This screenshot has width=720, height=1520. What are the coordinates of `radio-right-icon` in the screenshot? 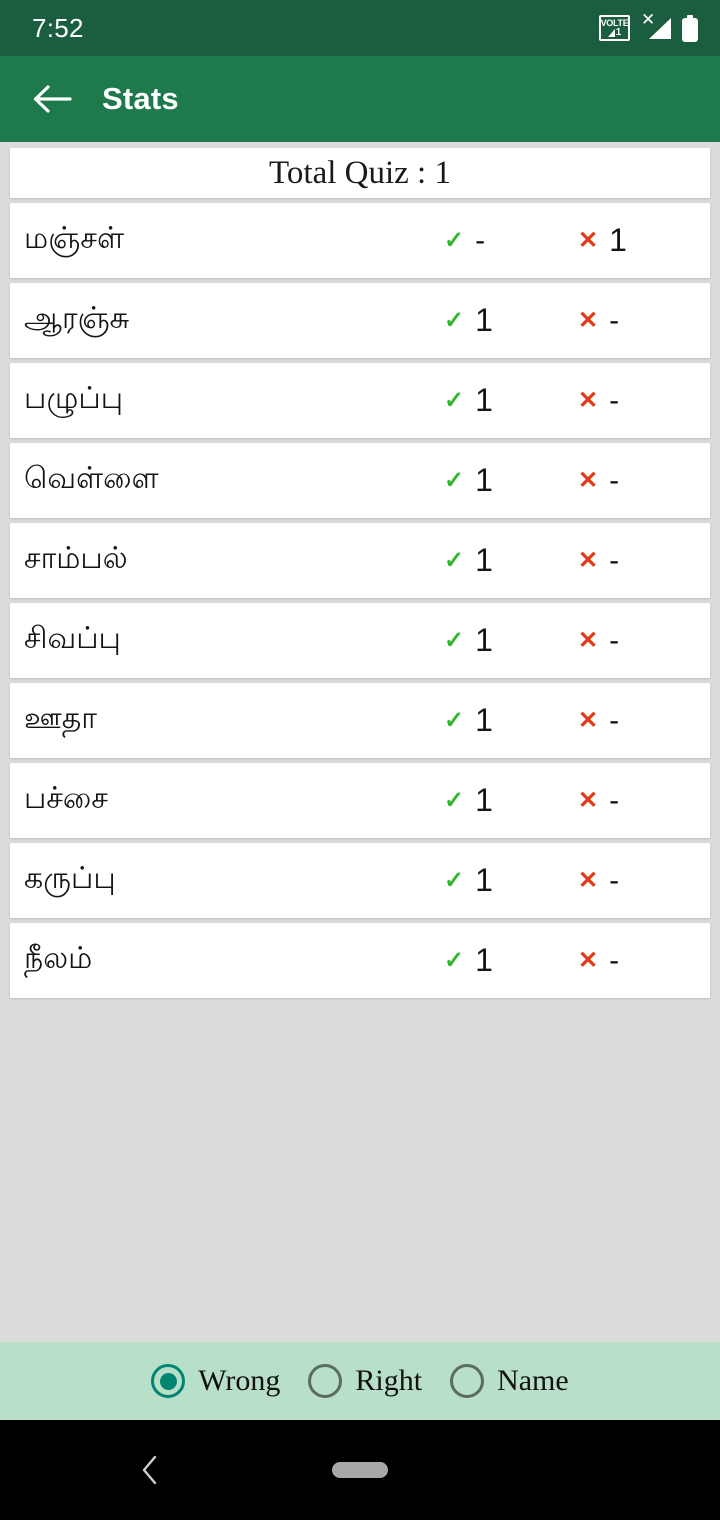 It's located at (325, 1381).